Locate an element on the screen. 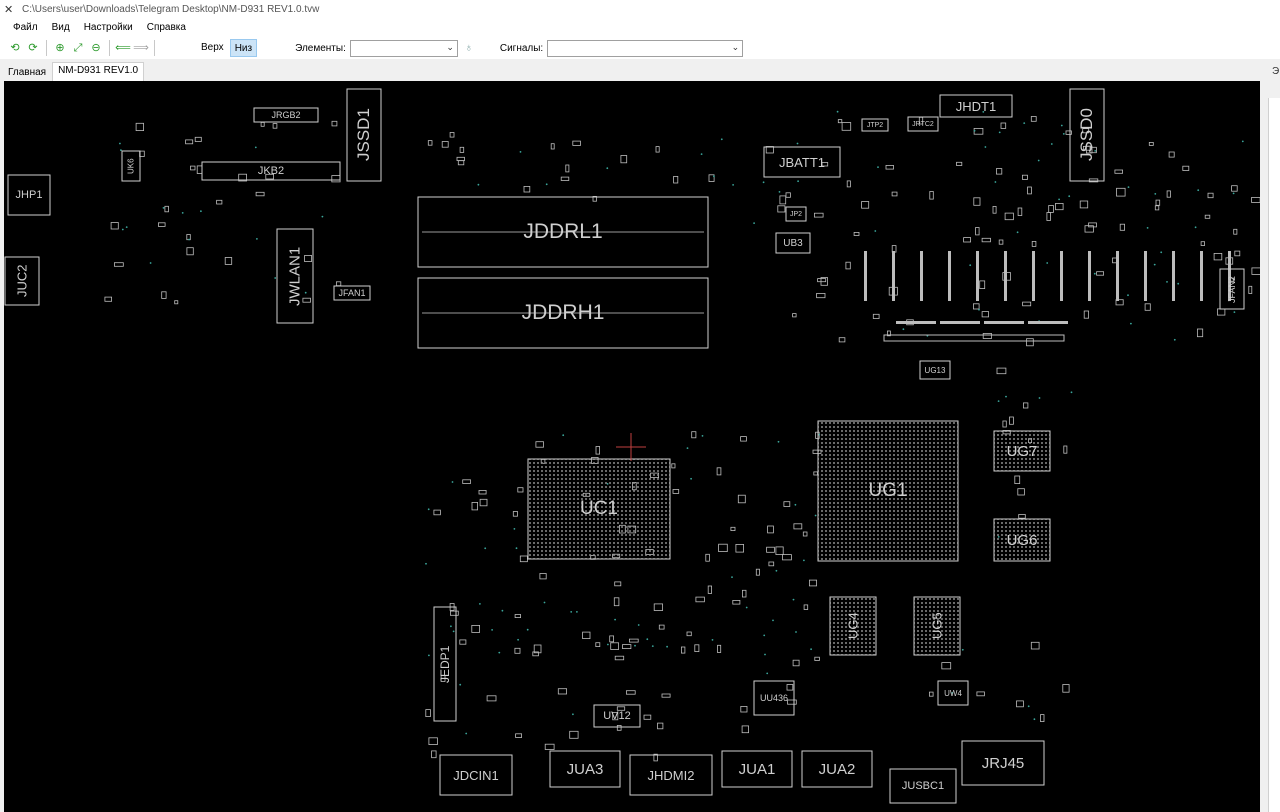  component-ug13 is located at coordinates (935, 370).